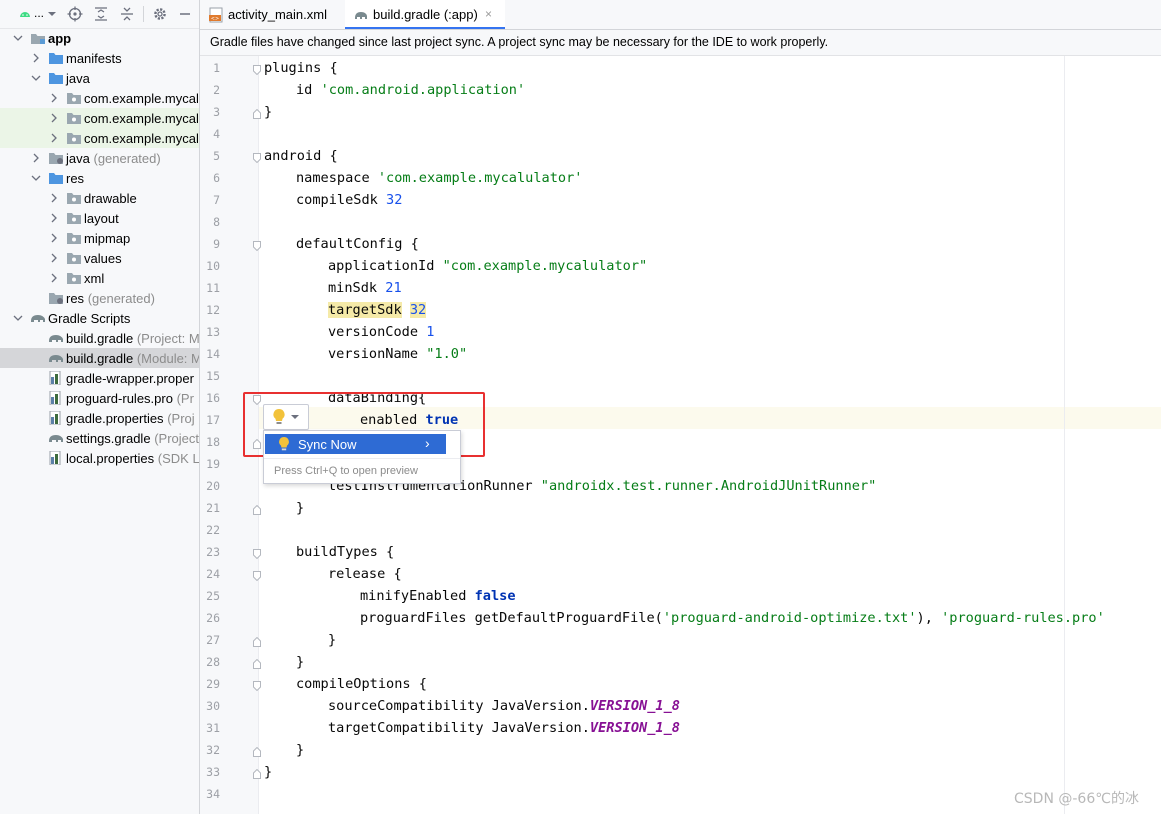 This screenshot has height=814, width=1161. What do you see at coordinates (99, 178) in the screenshot?
I see `tree-item: res` at bounding box center [99, 178].